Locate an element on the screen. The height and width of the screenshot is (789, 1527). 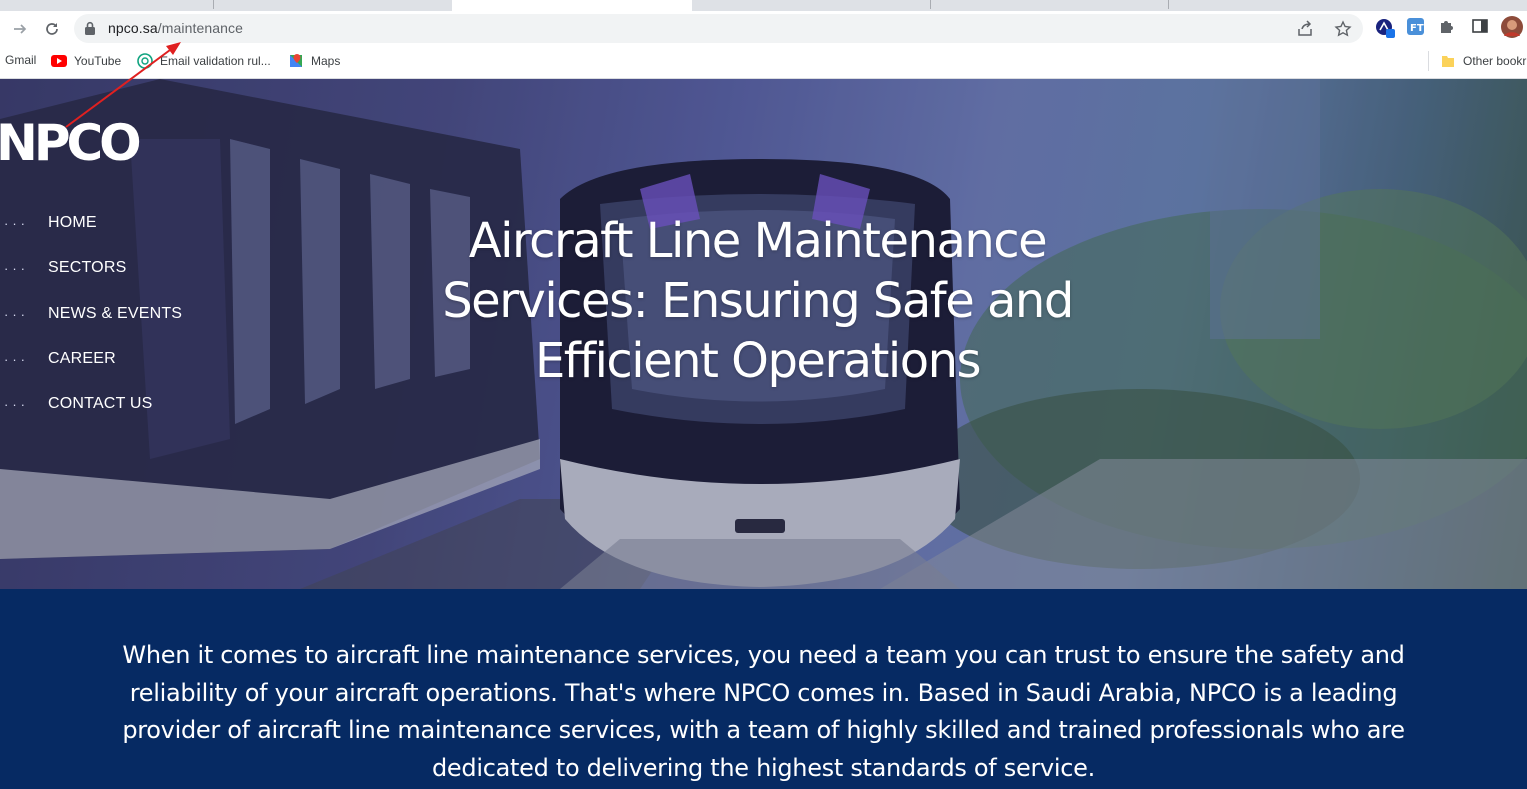
nav-label: HOME is located at coordinates (72, 222).